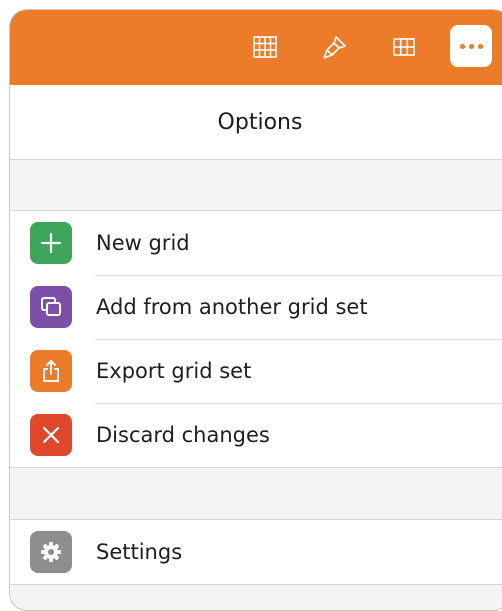 Image resolution: width=502 pixels, height=611 pixels. Describe the element at coordinates (404, 47) in the screenshot. I see `table-grid-icon` at that location.